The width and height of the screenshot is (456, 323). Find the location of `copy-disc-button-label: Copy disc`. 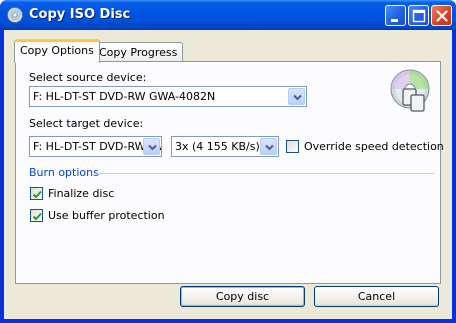

copy-disc-button-label: Copy disc is located at coordinates (242, 296).